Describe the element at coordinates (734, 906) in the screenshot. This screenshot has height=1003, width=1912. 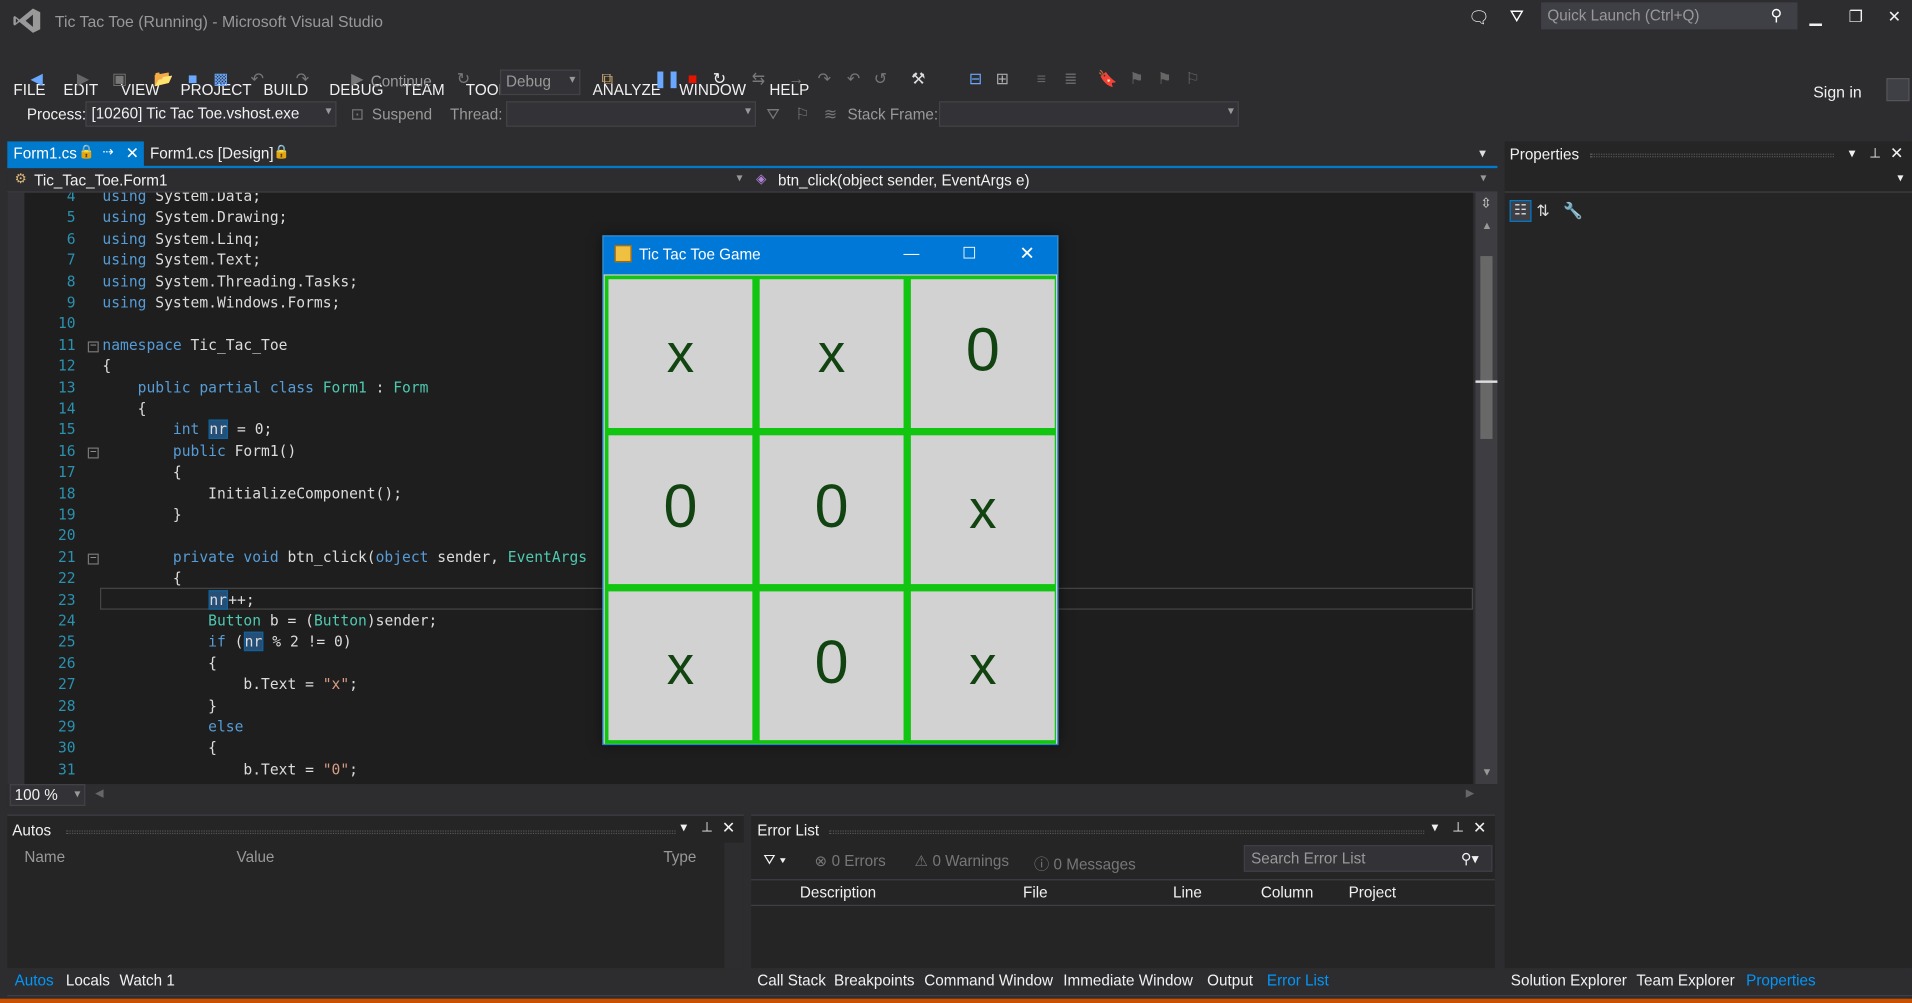
I see `autos-scrollbar` at that location.